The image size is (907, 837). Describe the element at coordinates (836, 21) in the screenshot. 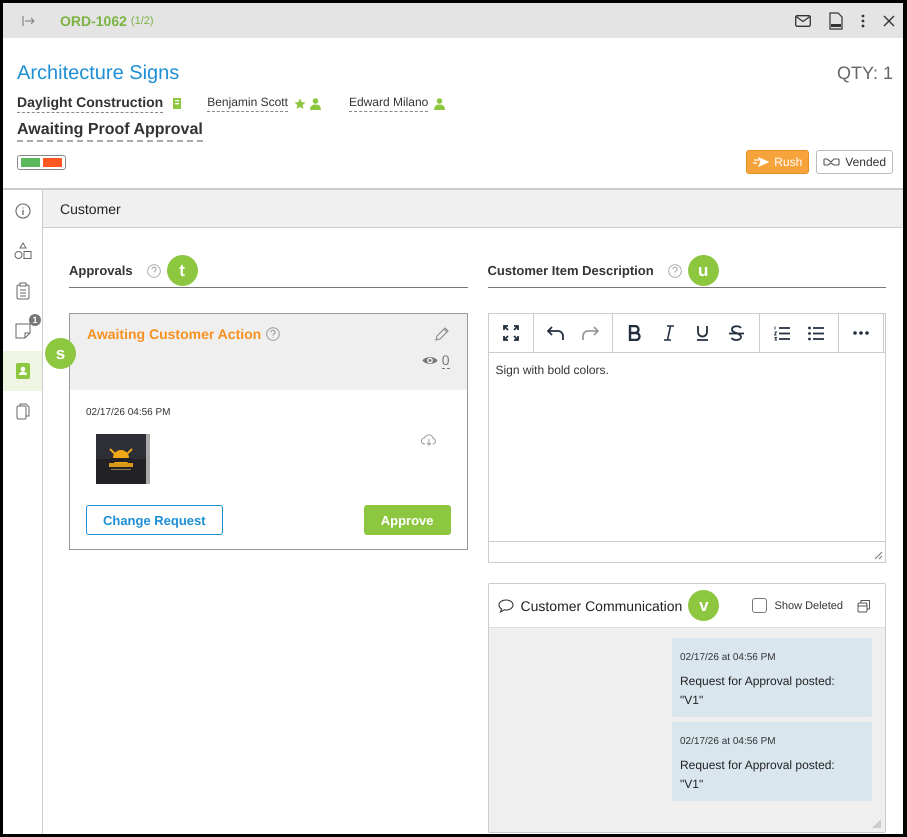

I see `pdf-file-icon` at that location.